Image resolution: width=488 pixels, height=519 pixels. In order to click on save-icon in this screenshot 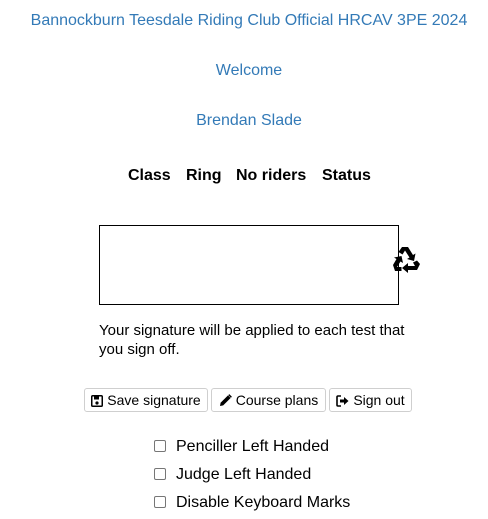, I will do `click(97, 401)`.